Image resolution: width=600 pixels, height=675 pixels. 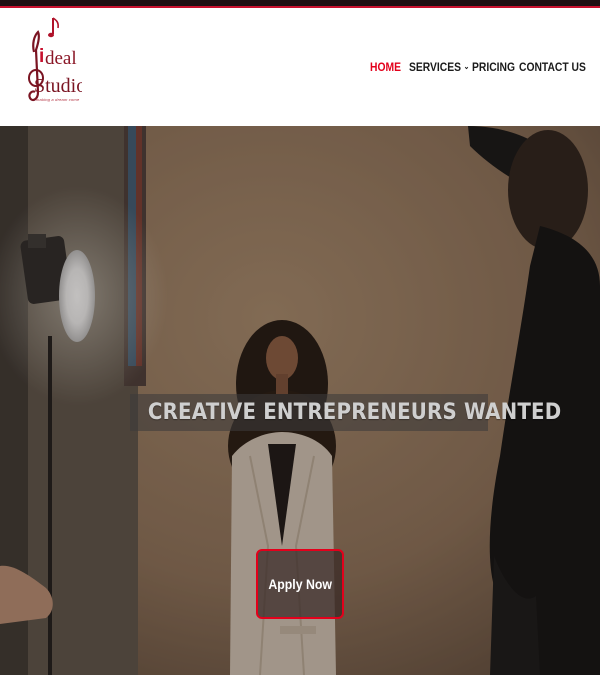 I want to click on nav-item-label: HOME, so click(x=385, y=67).